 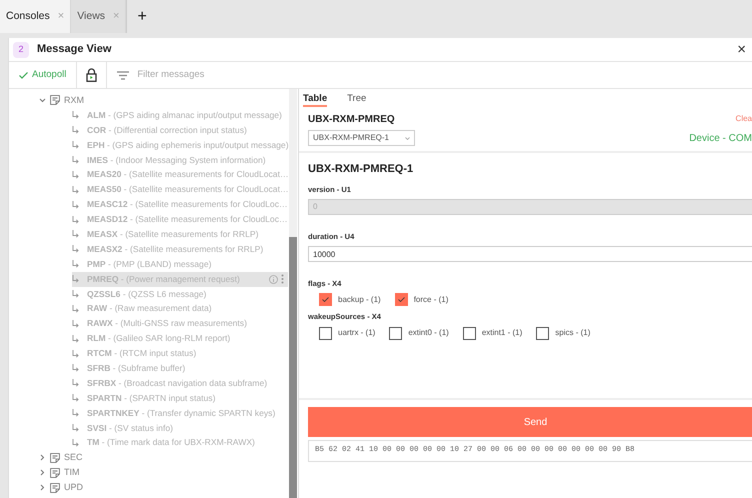 What do you see at coordinates (502, 333) in the screenshot?
I see `checkbox-label: extint1 - (1)` at bounding box center [502, 333].